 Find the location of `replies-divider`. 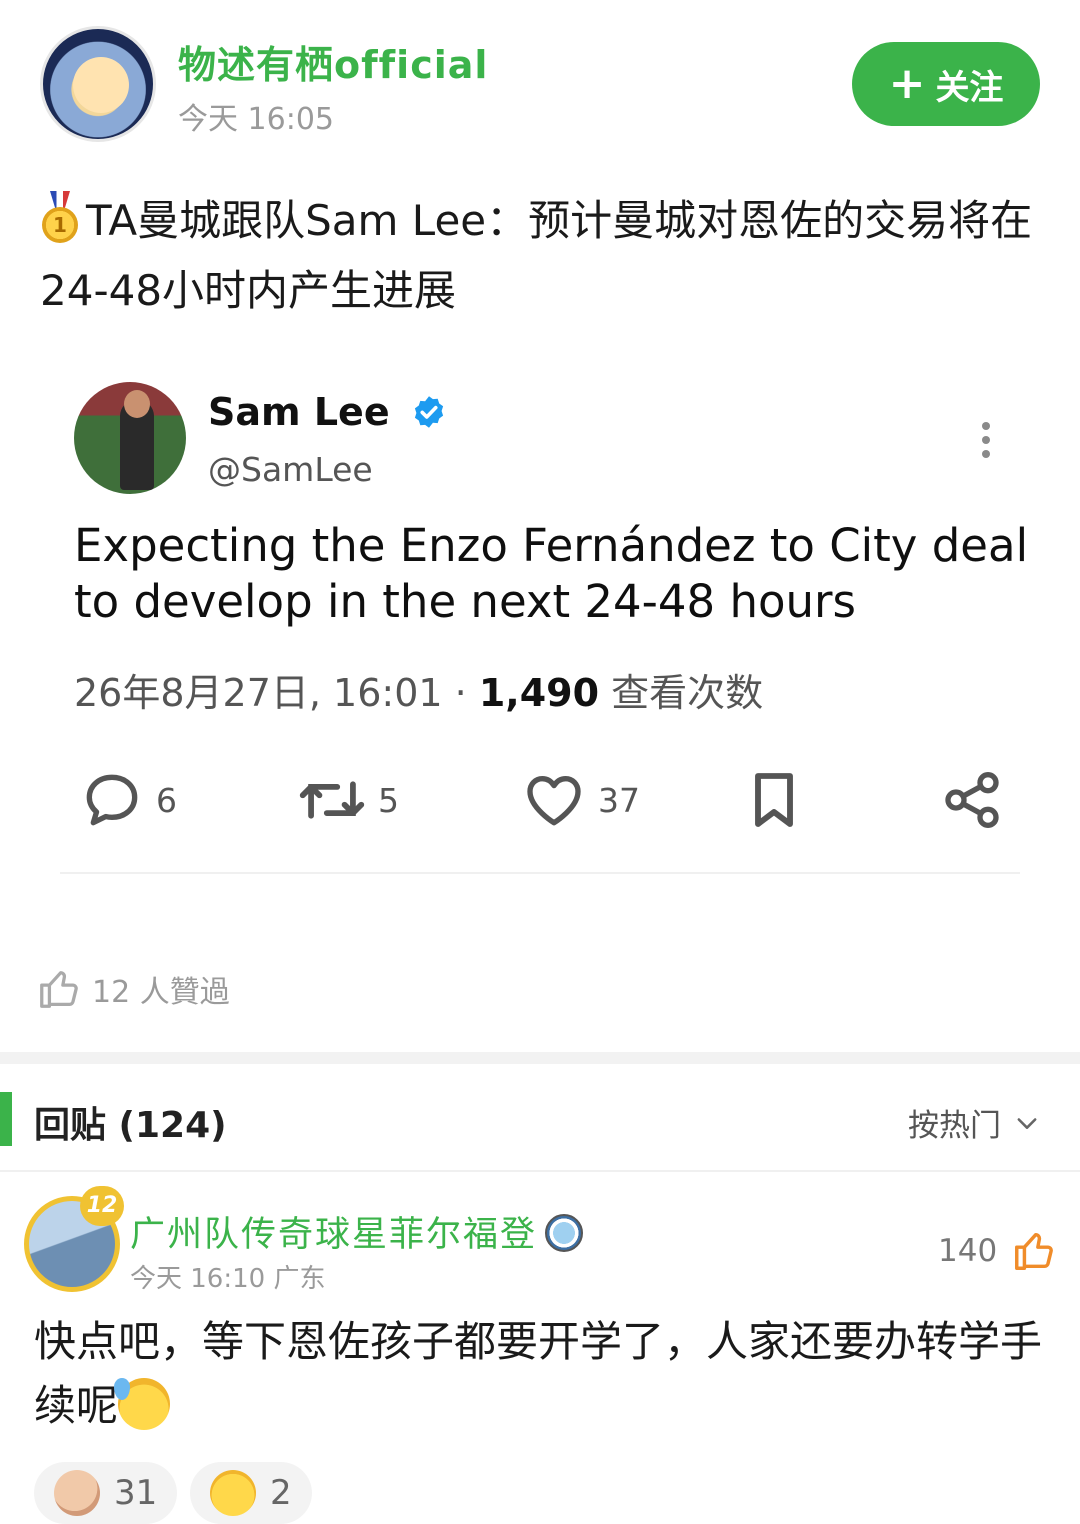

replies-divider is located at coordinates (540, 1171).